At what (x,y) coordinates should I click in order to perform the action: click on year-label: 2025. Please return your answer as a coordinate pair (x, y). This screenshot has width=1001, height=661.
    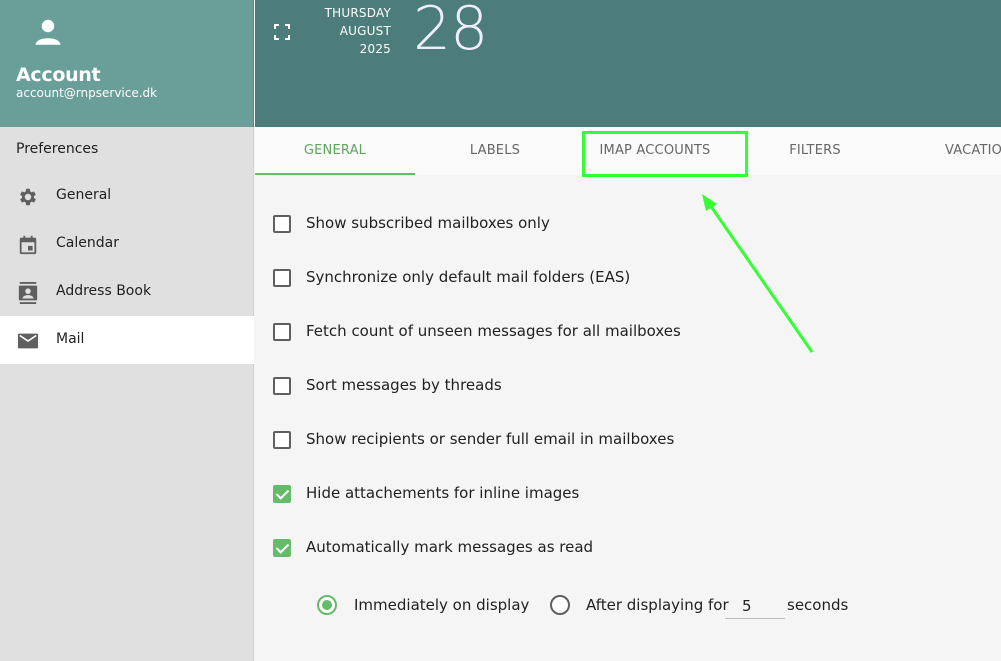
    Looking at the image, I should click on (375, 49).